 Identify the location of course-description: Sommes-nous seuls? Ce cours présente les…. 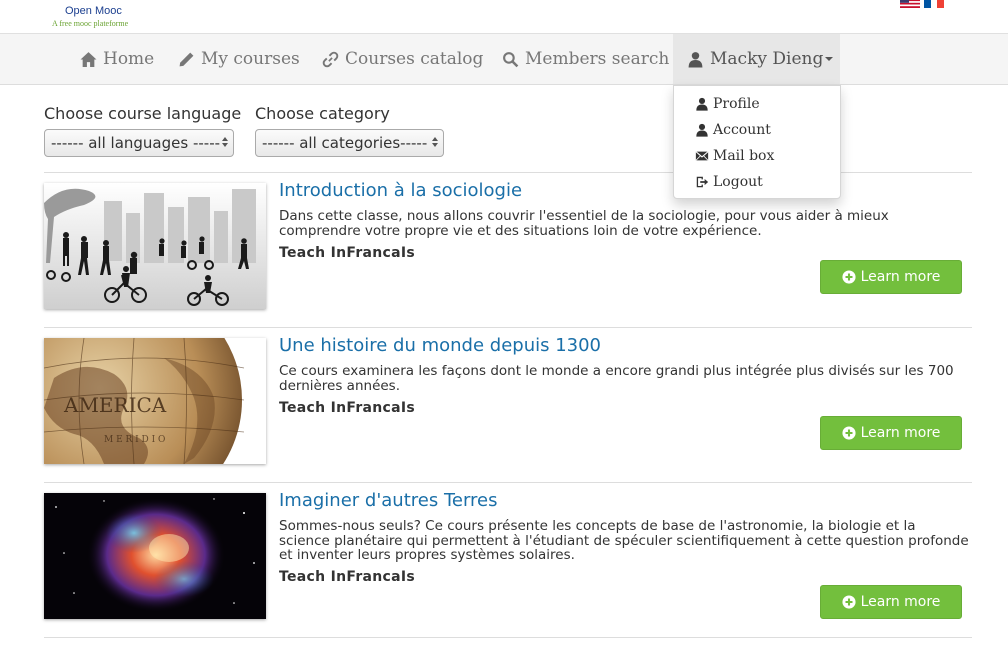
(624, 540).